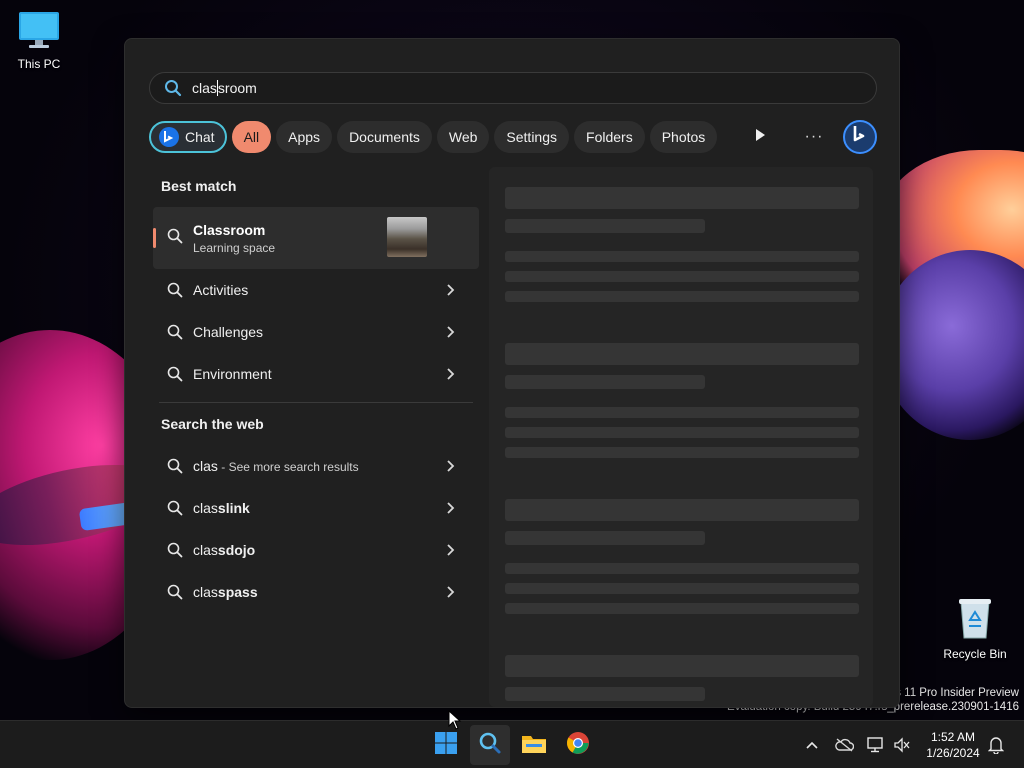  I want to click on chip-all: All, so click(251, 137).